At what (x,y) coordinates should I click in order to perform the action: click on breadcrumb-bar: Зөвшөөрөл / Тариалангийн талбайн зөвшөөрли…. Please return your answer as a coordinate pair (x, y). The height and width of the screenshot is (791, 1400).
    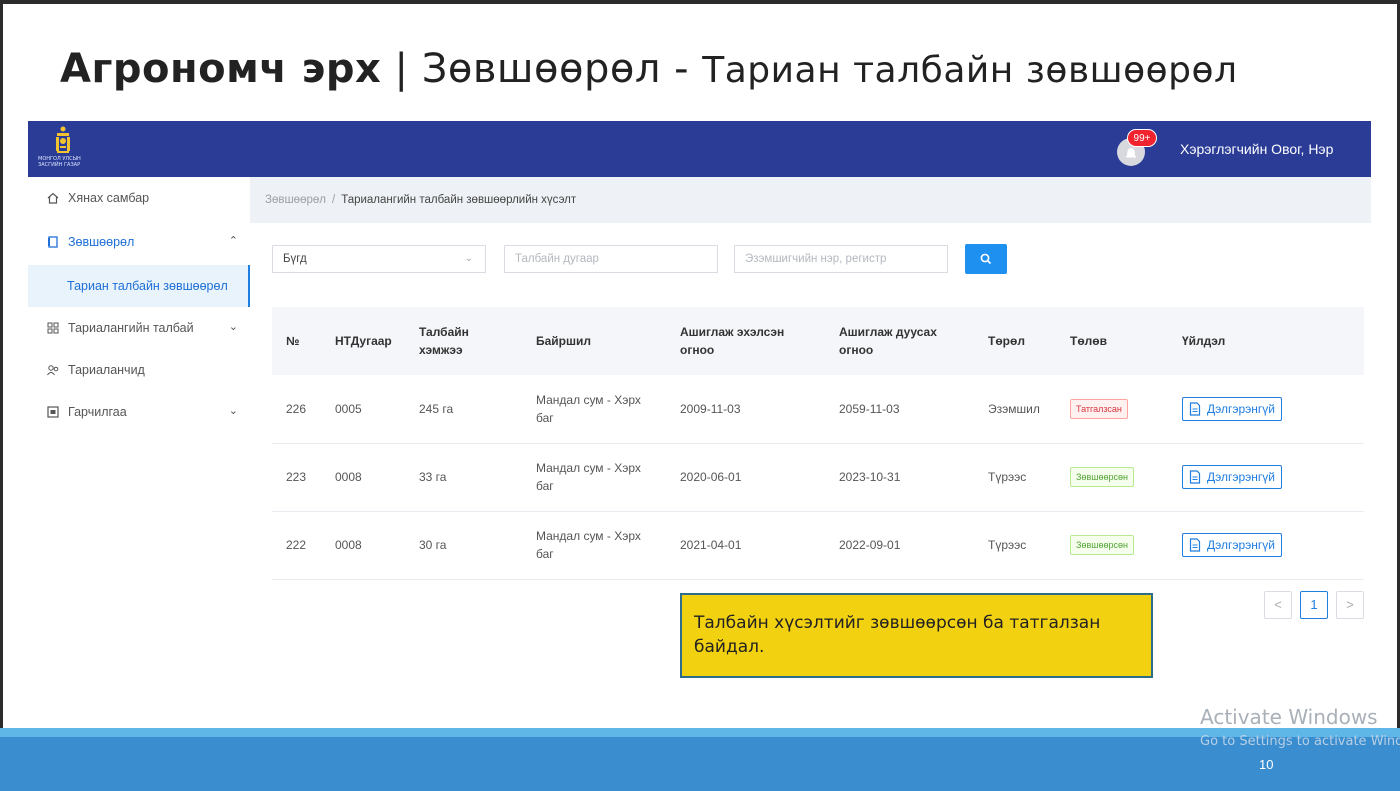
    Looking at the image, I should click on (810, 200).